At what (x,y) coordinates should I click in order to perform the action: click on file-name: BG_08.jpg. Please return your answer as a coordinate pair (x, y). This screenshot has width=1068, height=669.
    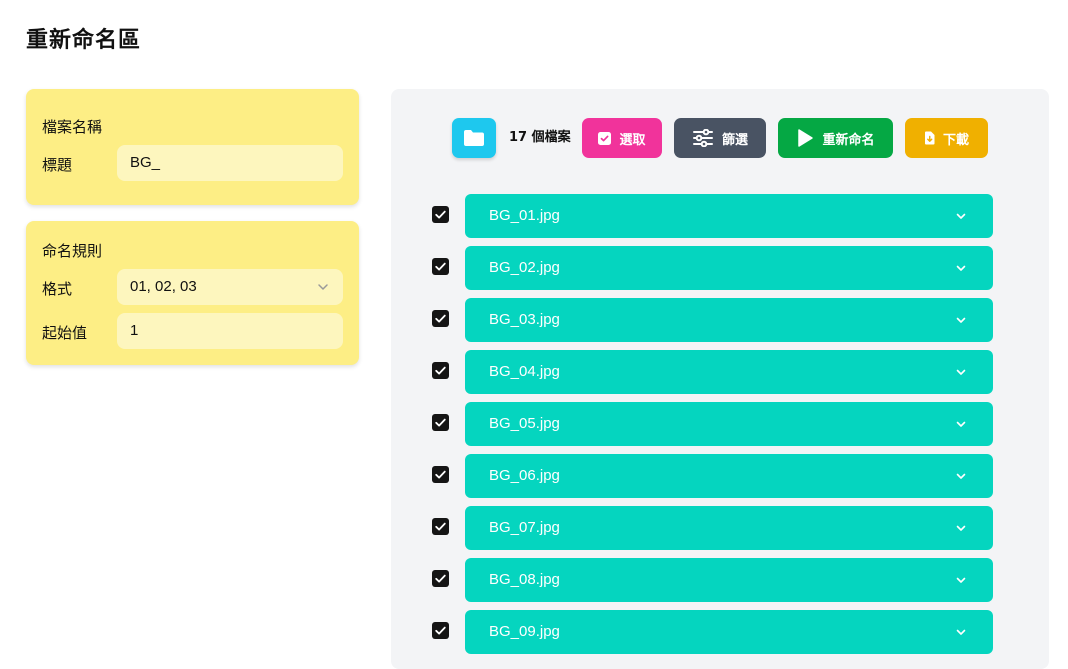
    Looking at the image, I should click on (524, 579).